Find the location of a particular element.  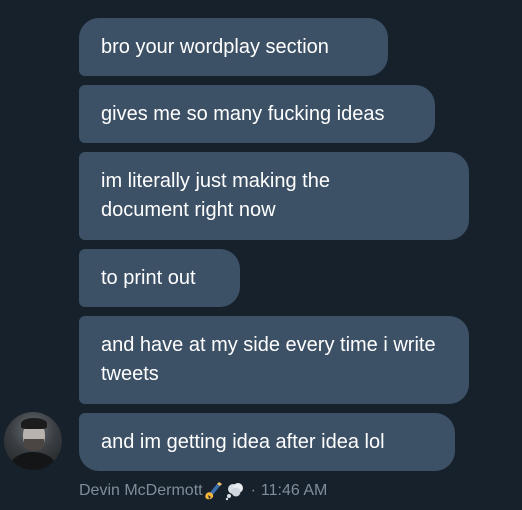

writing-hand-icon is located at coordinates (214, 491).